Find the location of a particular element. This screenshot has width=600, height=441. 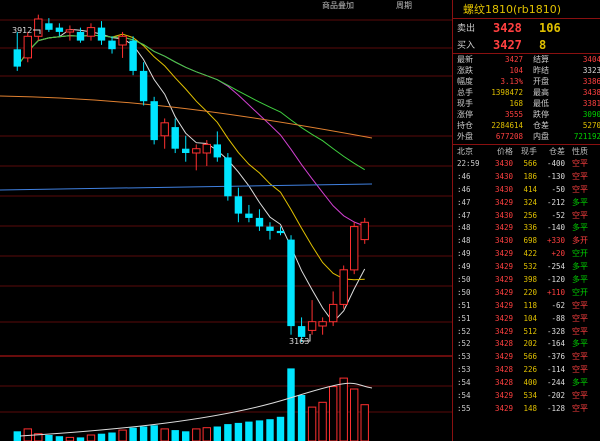

tick-row: :48 3429 336 -140 多平 is located at coordinates (526, 227).